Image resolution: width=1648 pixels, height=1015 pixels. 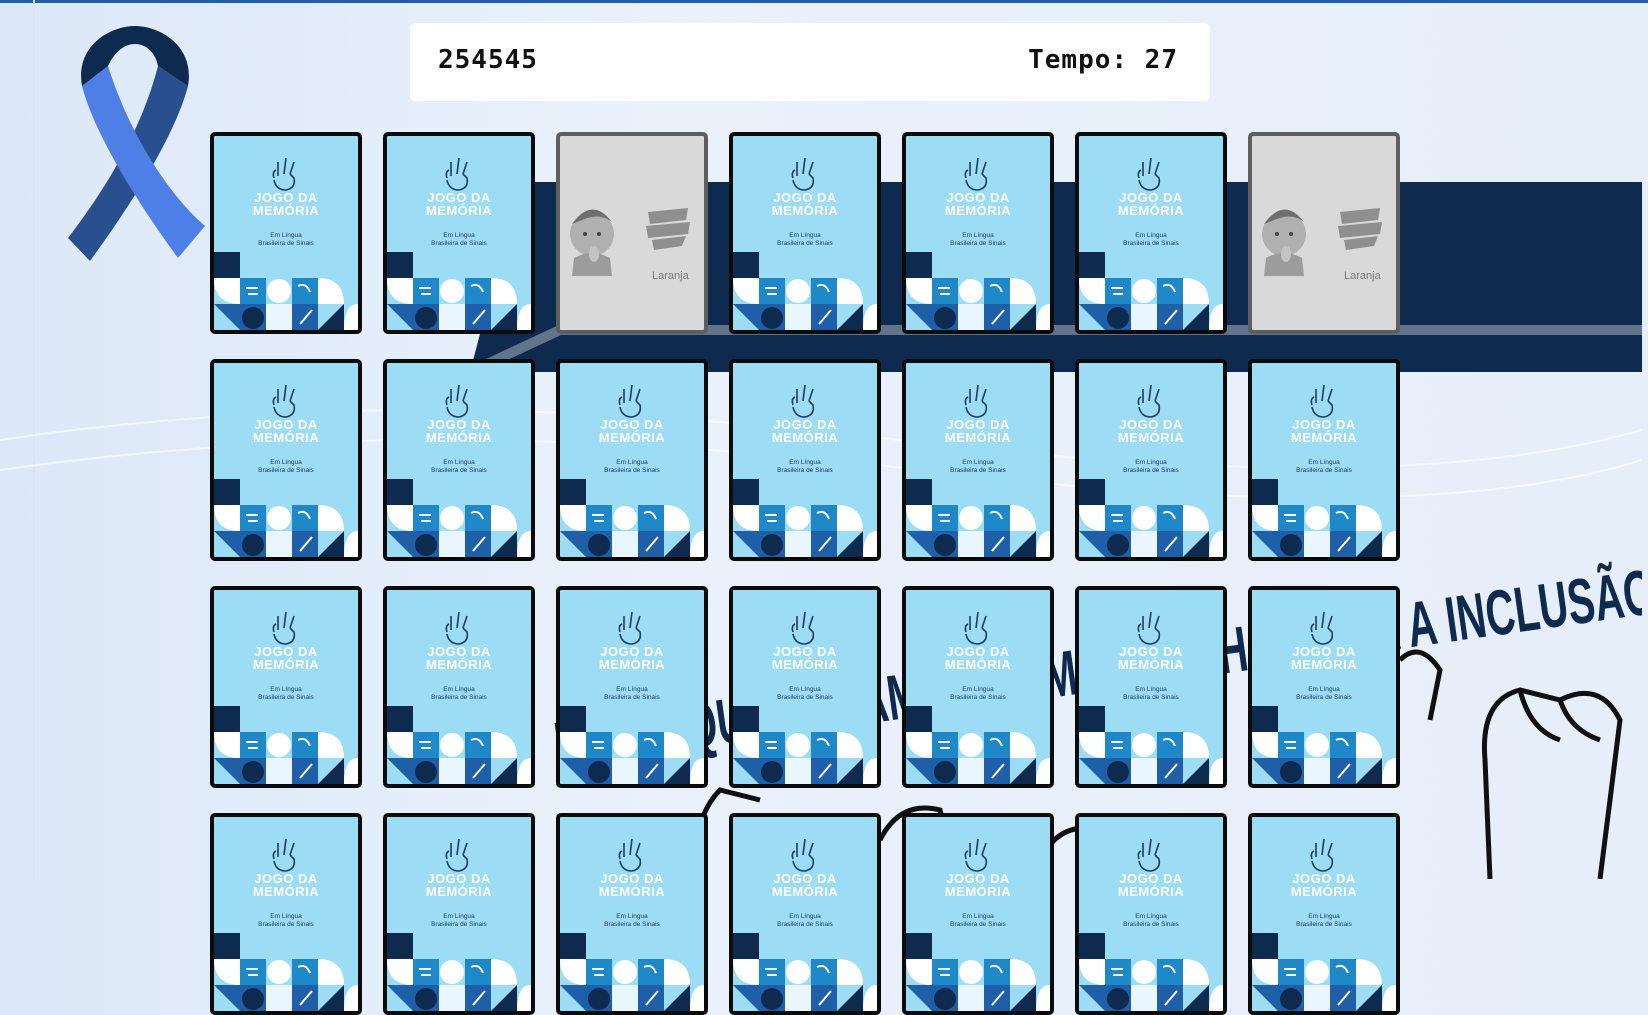 What do you see at coordinates (136, 143) in the screenshot?
I see `awareness-ribbon-icon` at bounding box center [136, 143].